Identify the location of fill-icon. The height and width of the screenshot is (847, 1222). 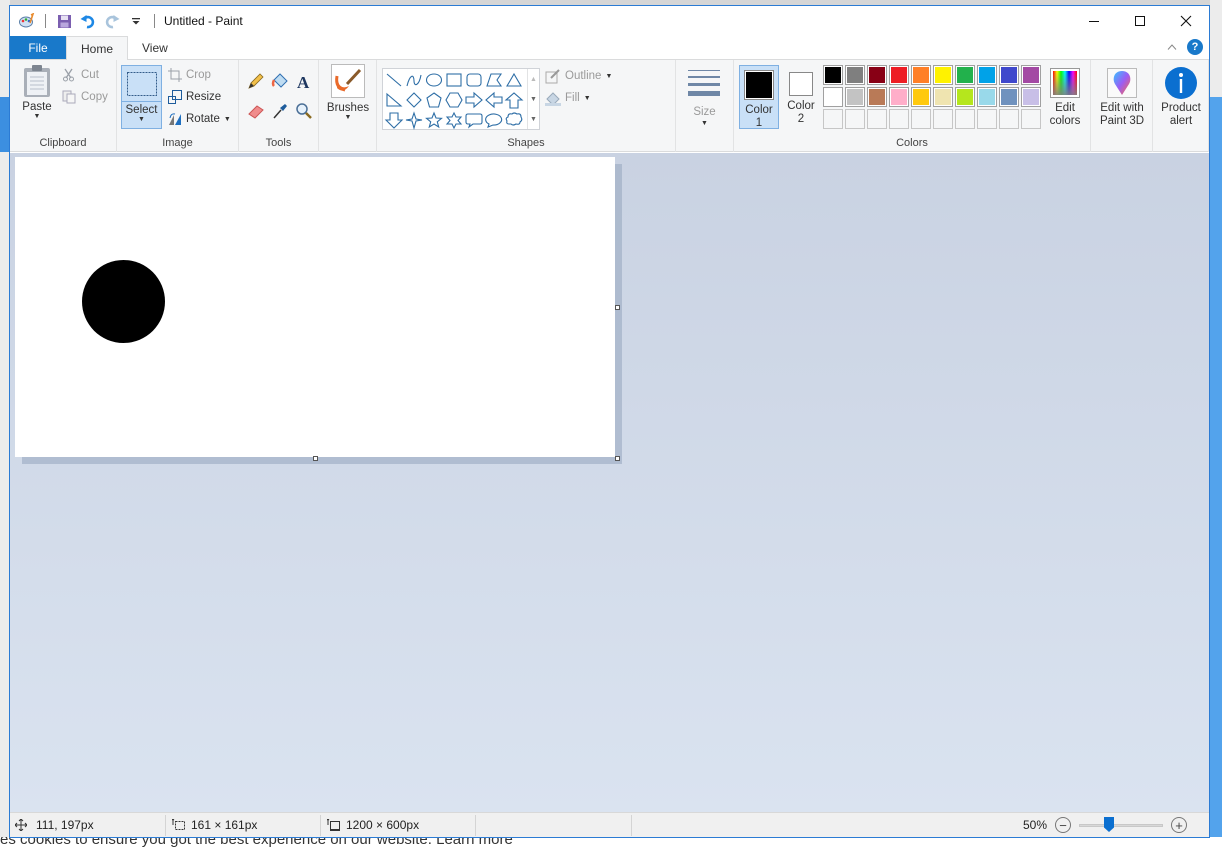
(280, 81).